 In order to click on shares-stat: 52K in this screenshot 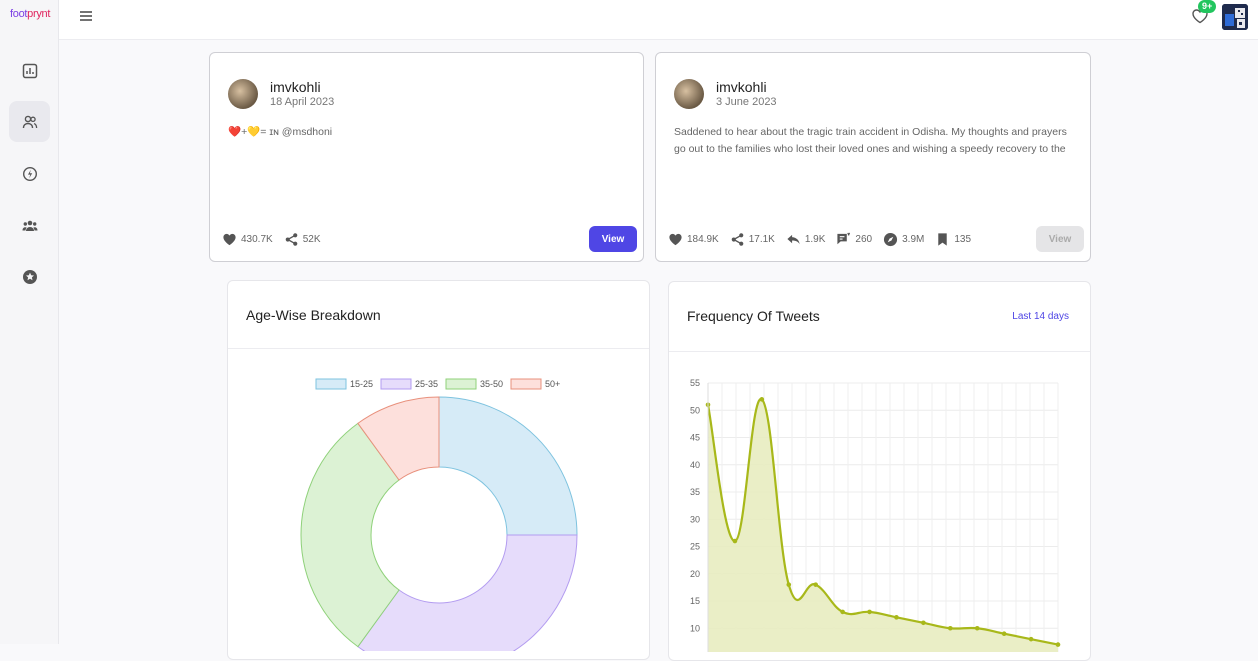, I will do `click(302, 239)`.